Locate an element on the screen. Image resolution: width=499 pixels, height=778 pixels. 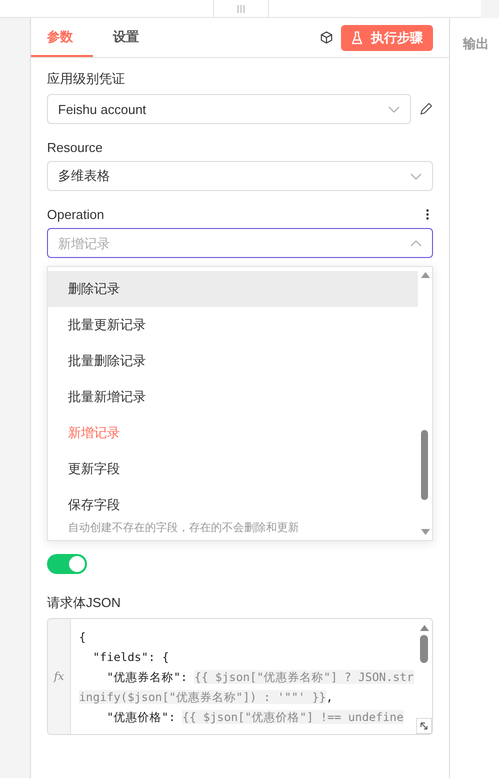
credential-select: Feishu account is located at coordinates (229, 109).